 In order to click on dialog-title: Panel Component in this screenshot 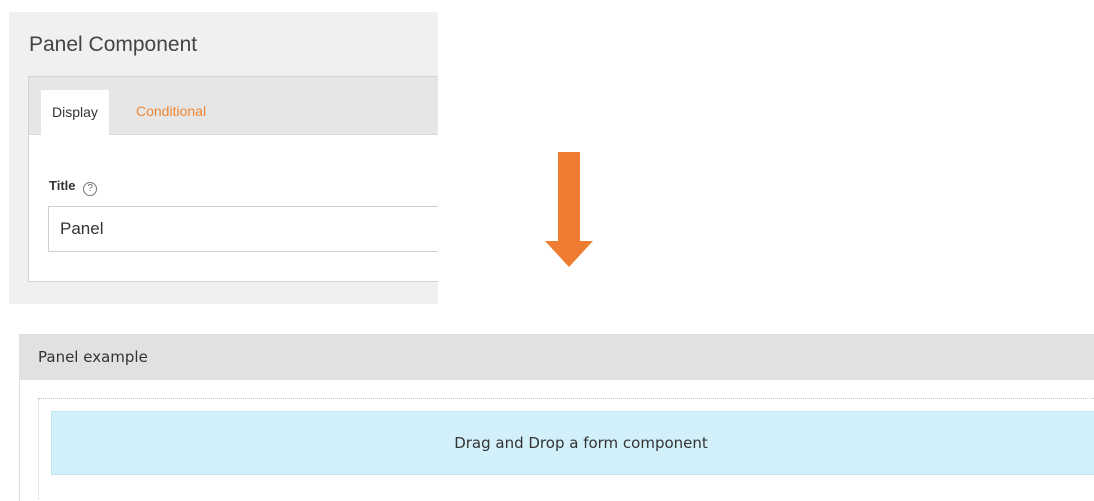, I will do `click(113, 44)`.